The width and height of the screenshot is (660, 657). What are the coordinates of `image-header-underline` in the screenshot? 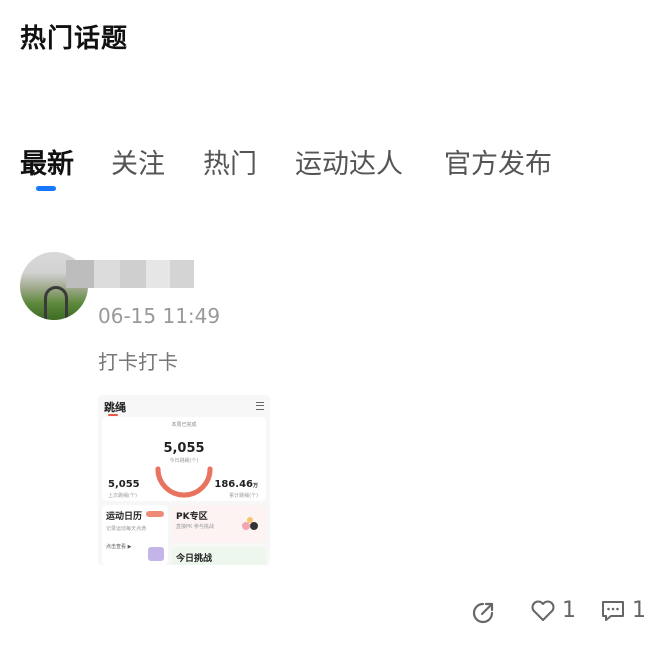 It's located at (113, 415).